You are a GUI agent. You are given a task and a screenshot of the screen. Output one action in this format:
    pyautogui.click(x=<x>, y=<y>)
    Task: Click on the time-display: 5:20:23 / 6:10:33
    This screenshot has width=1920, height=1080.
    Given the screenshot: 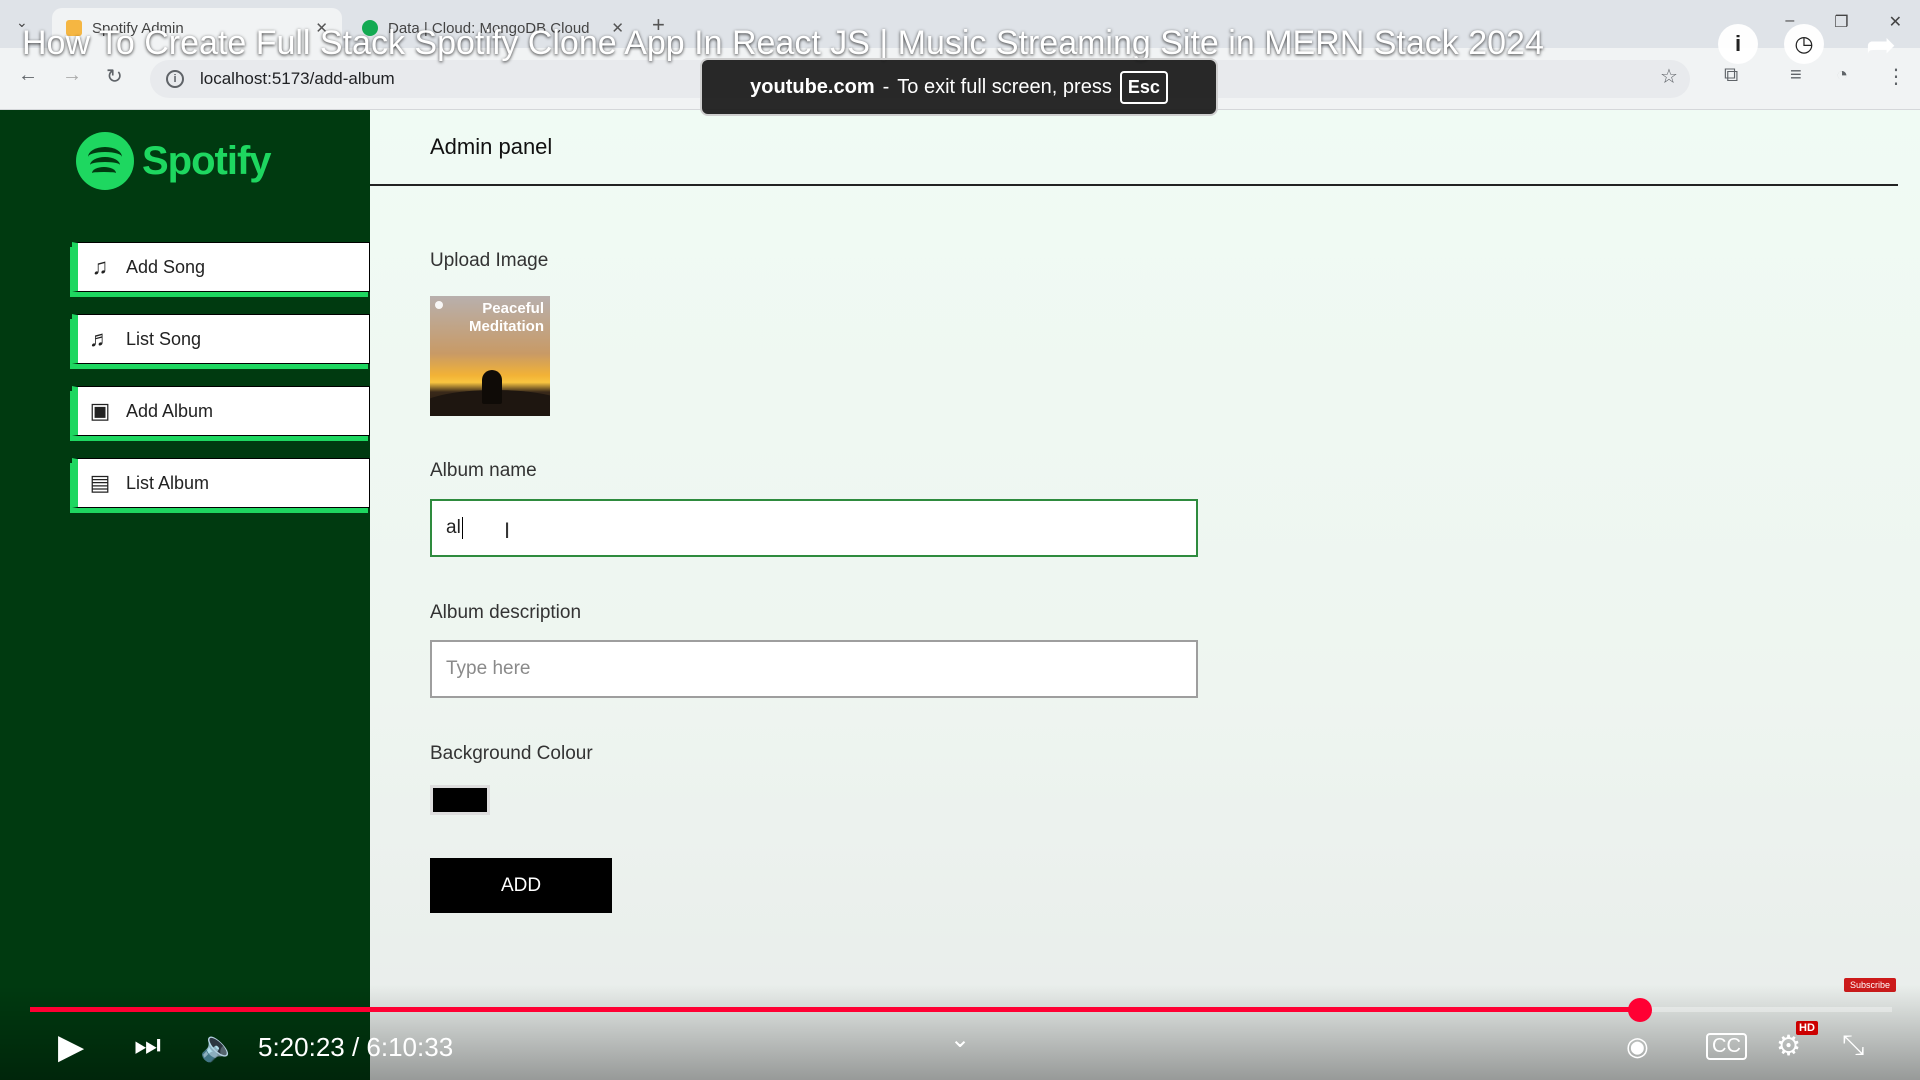 What is the action you would take?
    pyautogui.click(x=356, y=1047)
    